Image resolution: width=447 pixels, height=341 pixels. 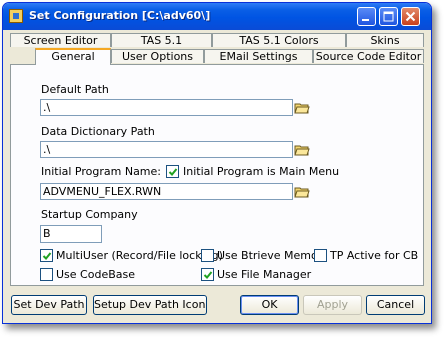 I want to click on tp-active-checkbox, so click(x=320, y=255).